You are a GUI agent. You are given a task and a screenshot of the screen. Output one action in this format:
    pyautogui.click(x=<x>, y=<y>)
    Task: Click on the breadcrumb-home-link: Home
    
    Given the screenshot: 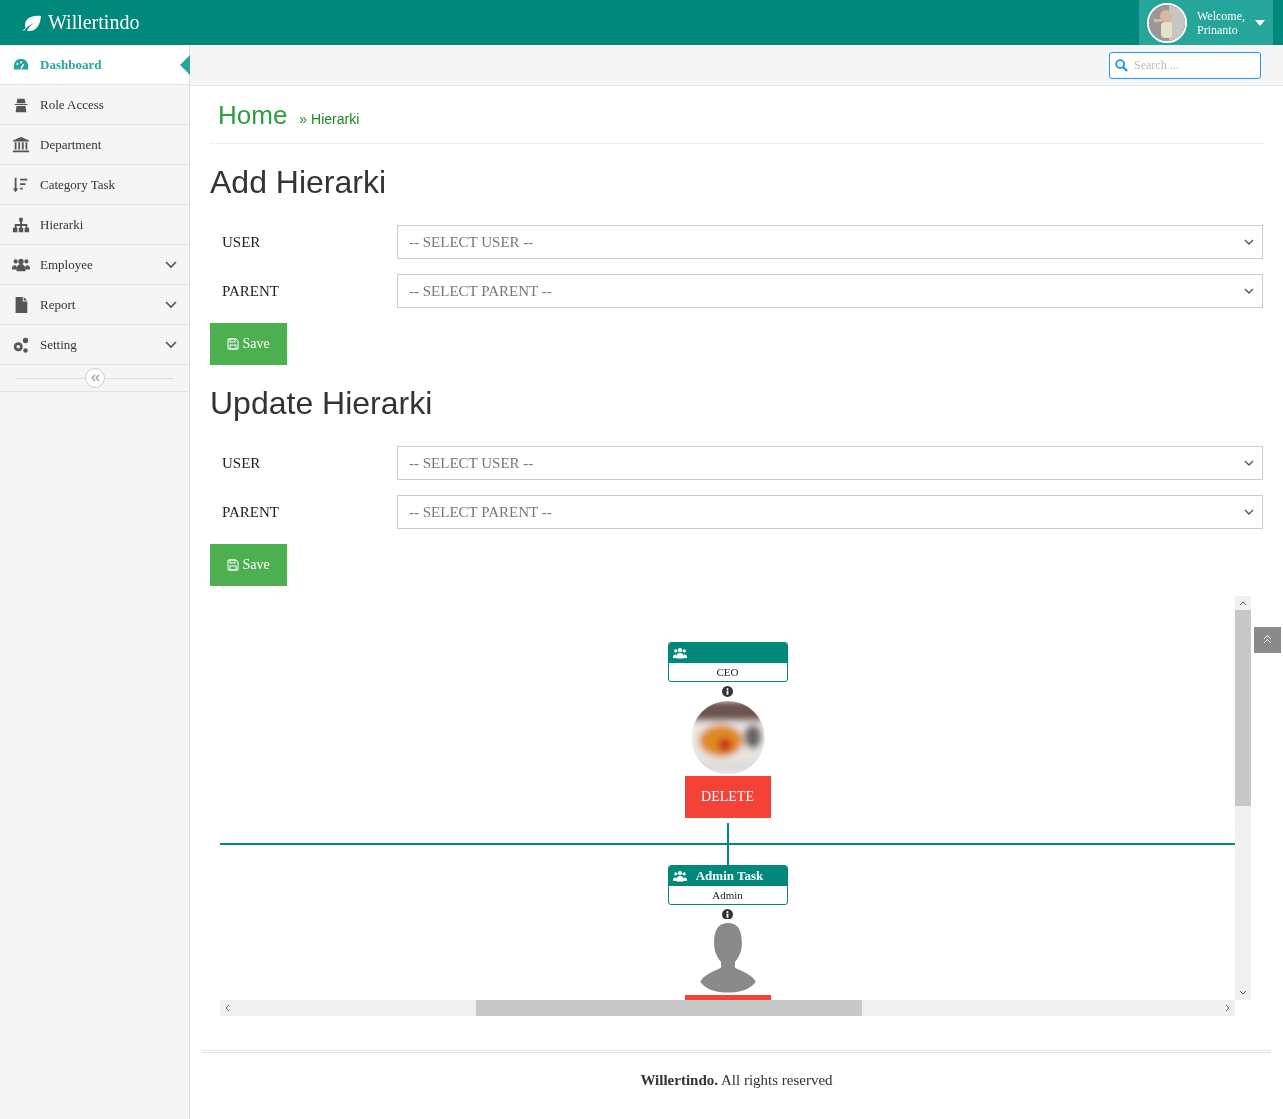 What is the action you would take?
    pyautogui.click(x=253, y=115)
    